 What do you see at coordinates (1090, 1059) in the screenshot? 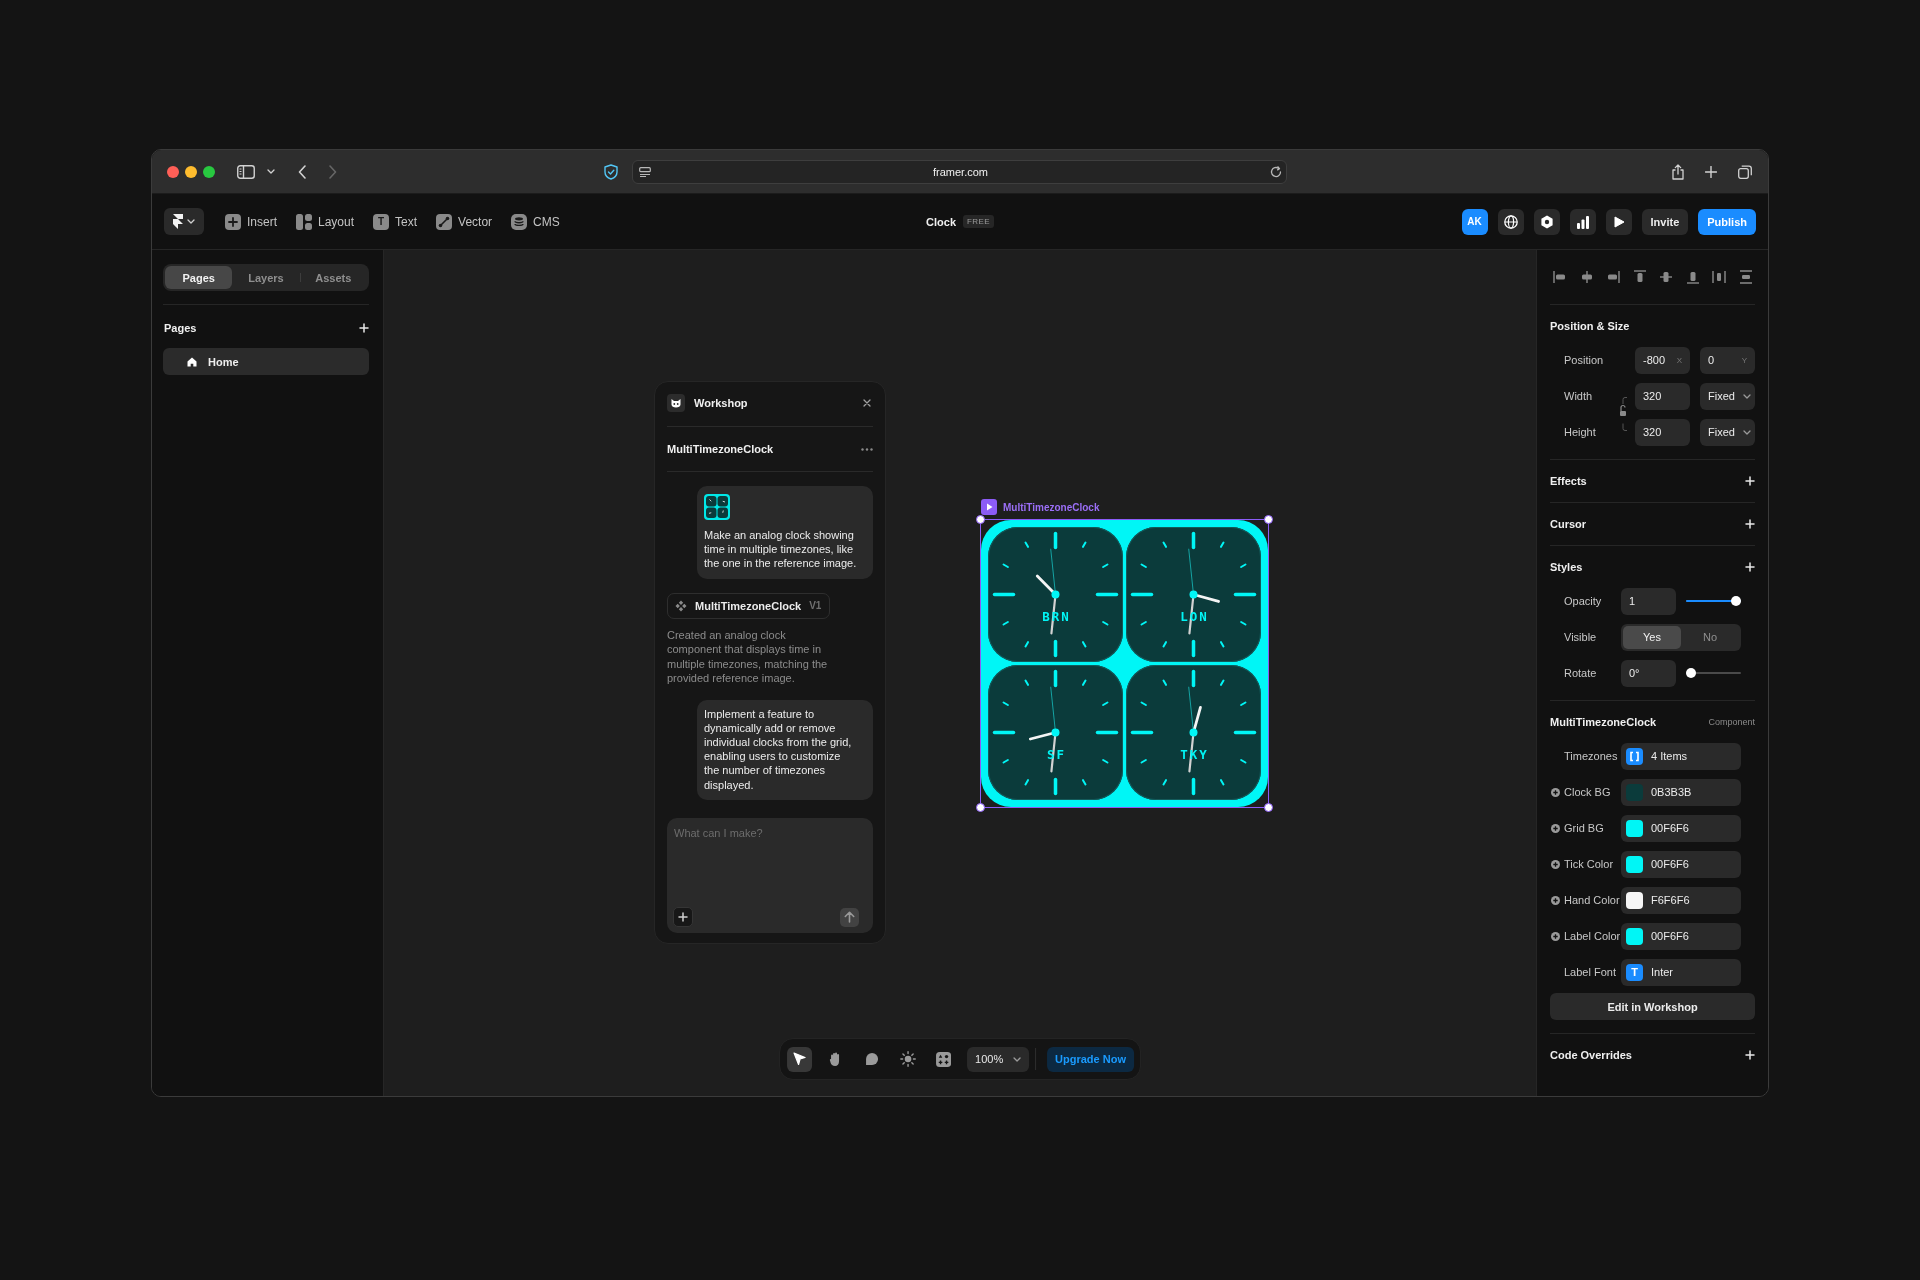
I see `upgrade-button: Upgrade Now` at bounding box center [1090, 1059].